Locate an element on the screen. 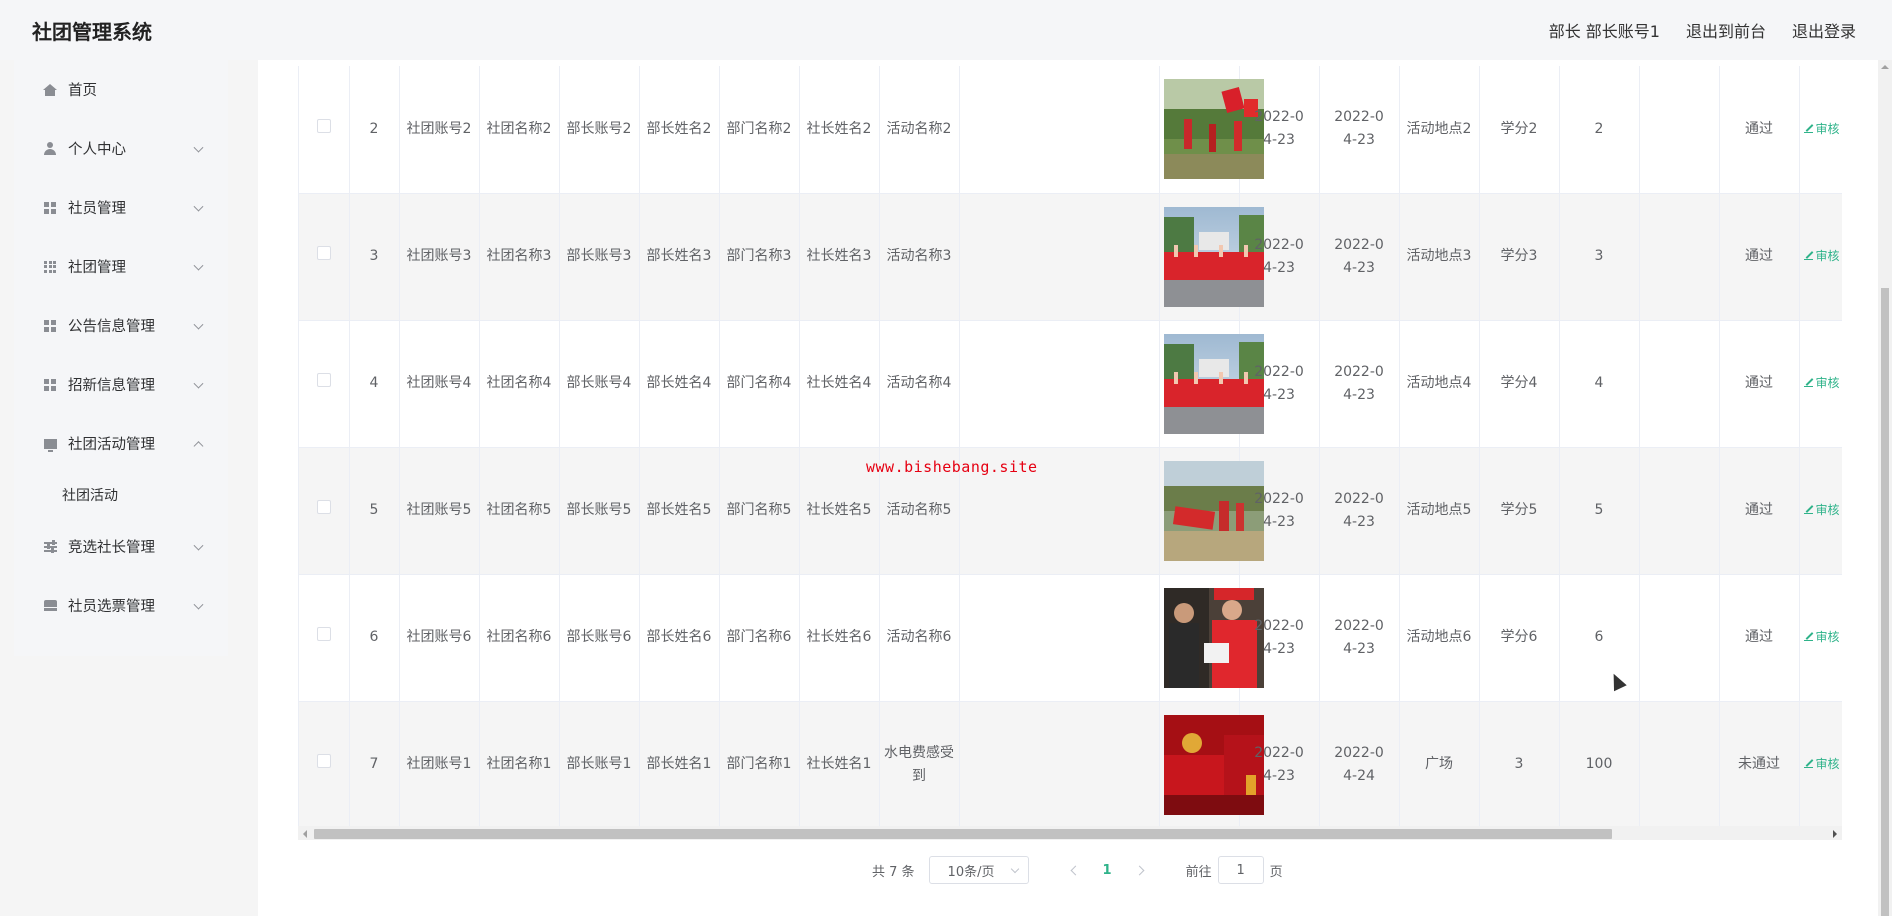  page-number-current: 1 is located at coordinates (1107, 870).